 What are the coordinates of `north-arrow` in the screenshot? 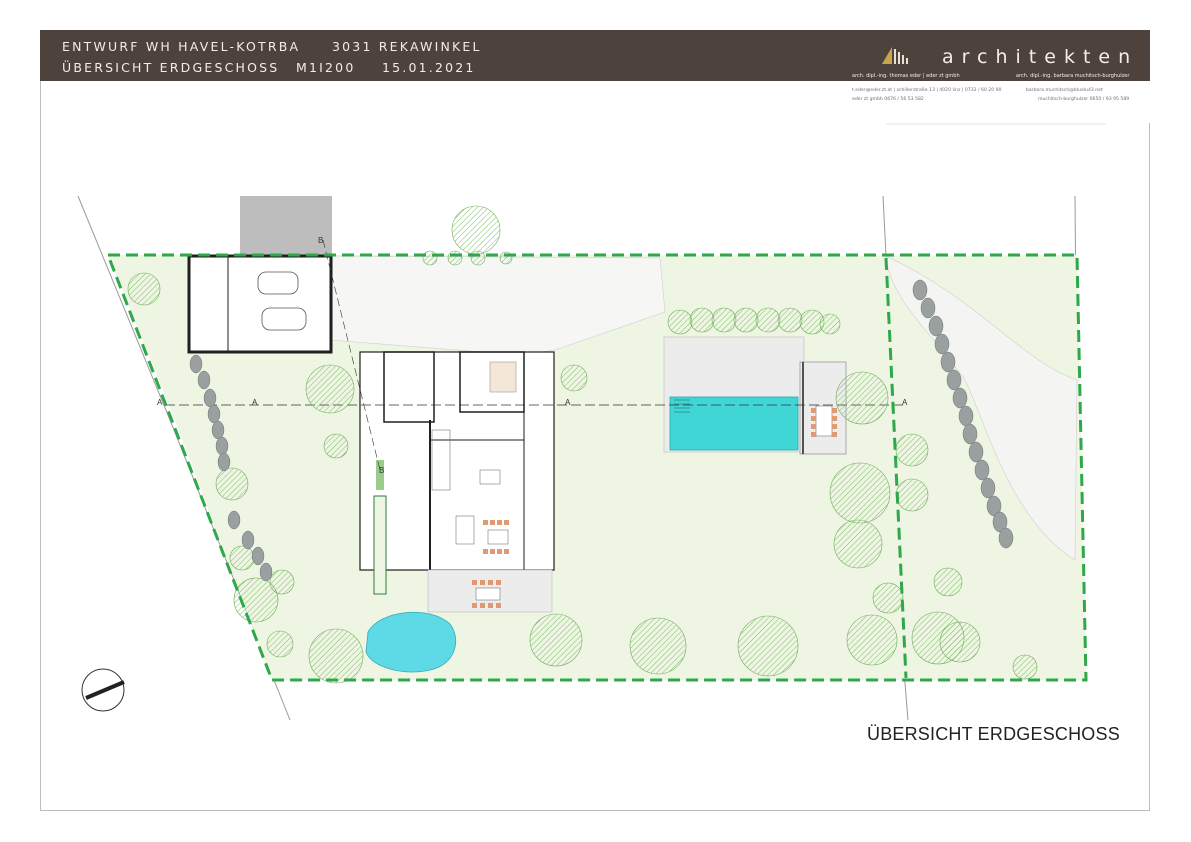 It's located at (103, 690).